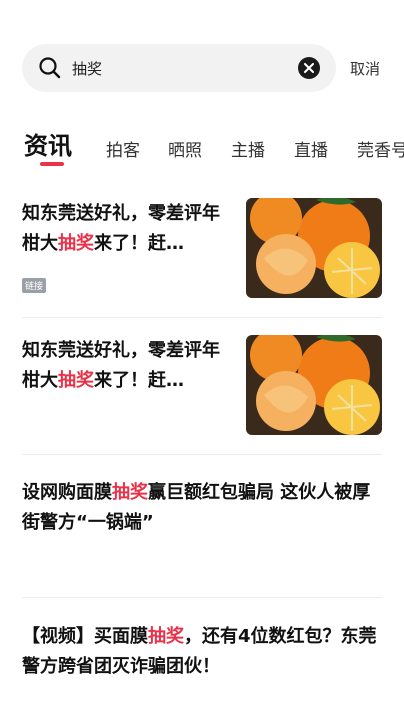 The image size is (404, 720). I want to click on close-icon, so click(309, 68).